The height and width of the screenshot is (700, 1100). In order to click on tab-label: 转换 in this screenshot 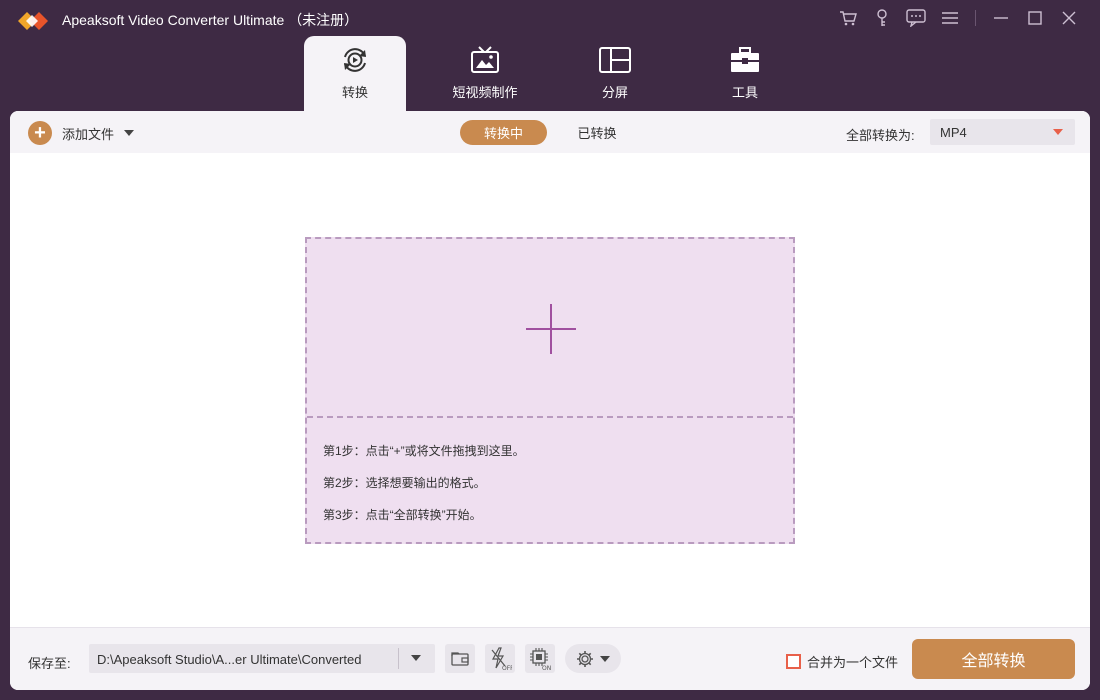, I will do `click(354, 92)`.